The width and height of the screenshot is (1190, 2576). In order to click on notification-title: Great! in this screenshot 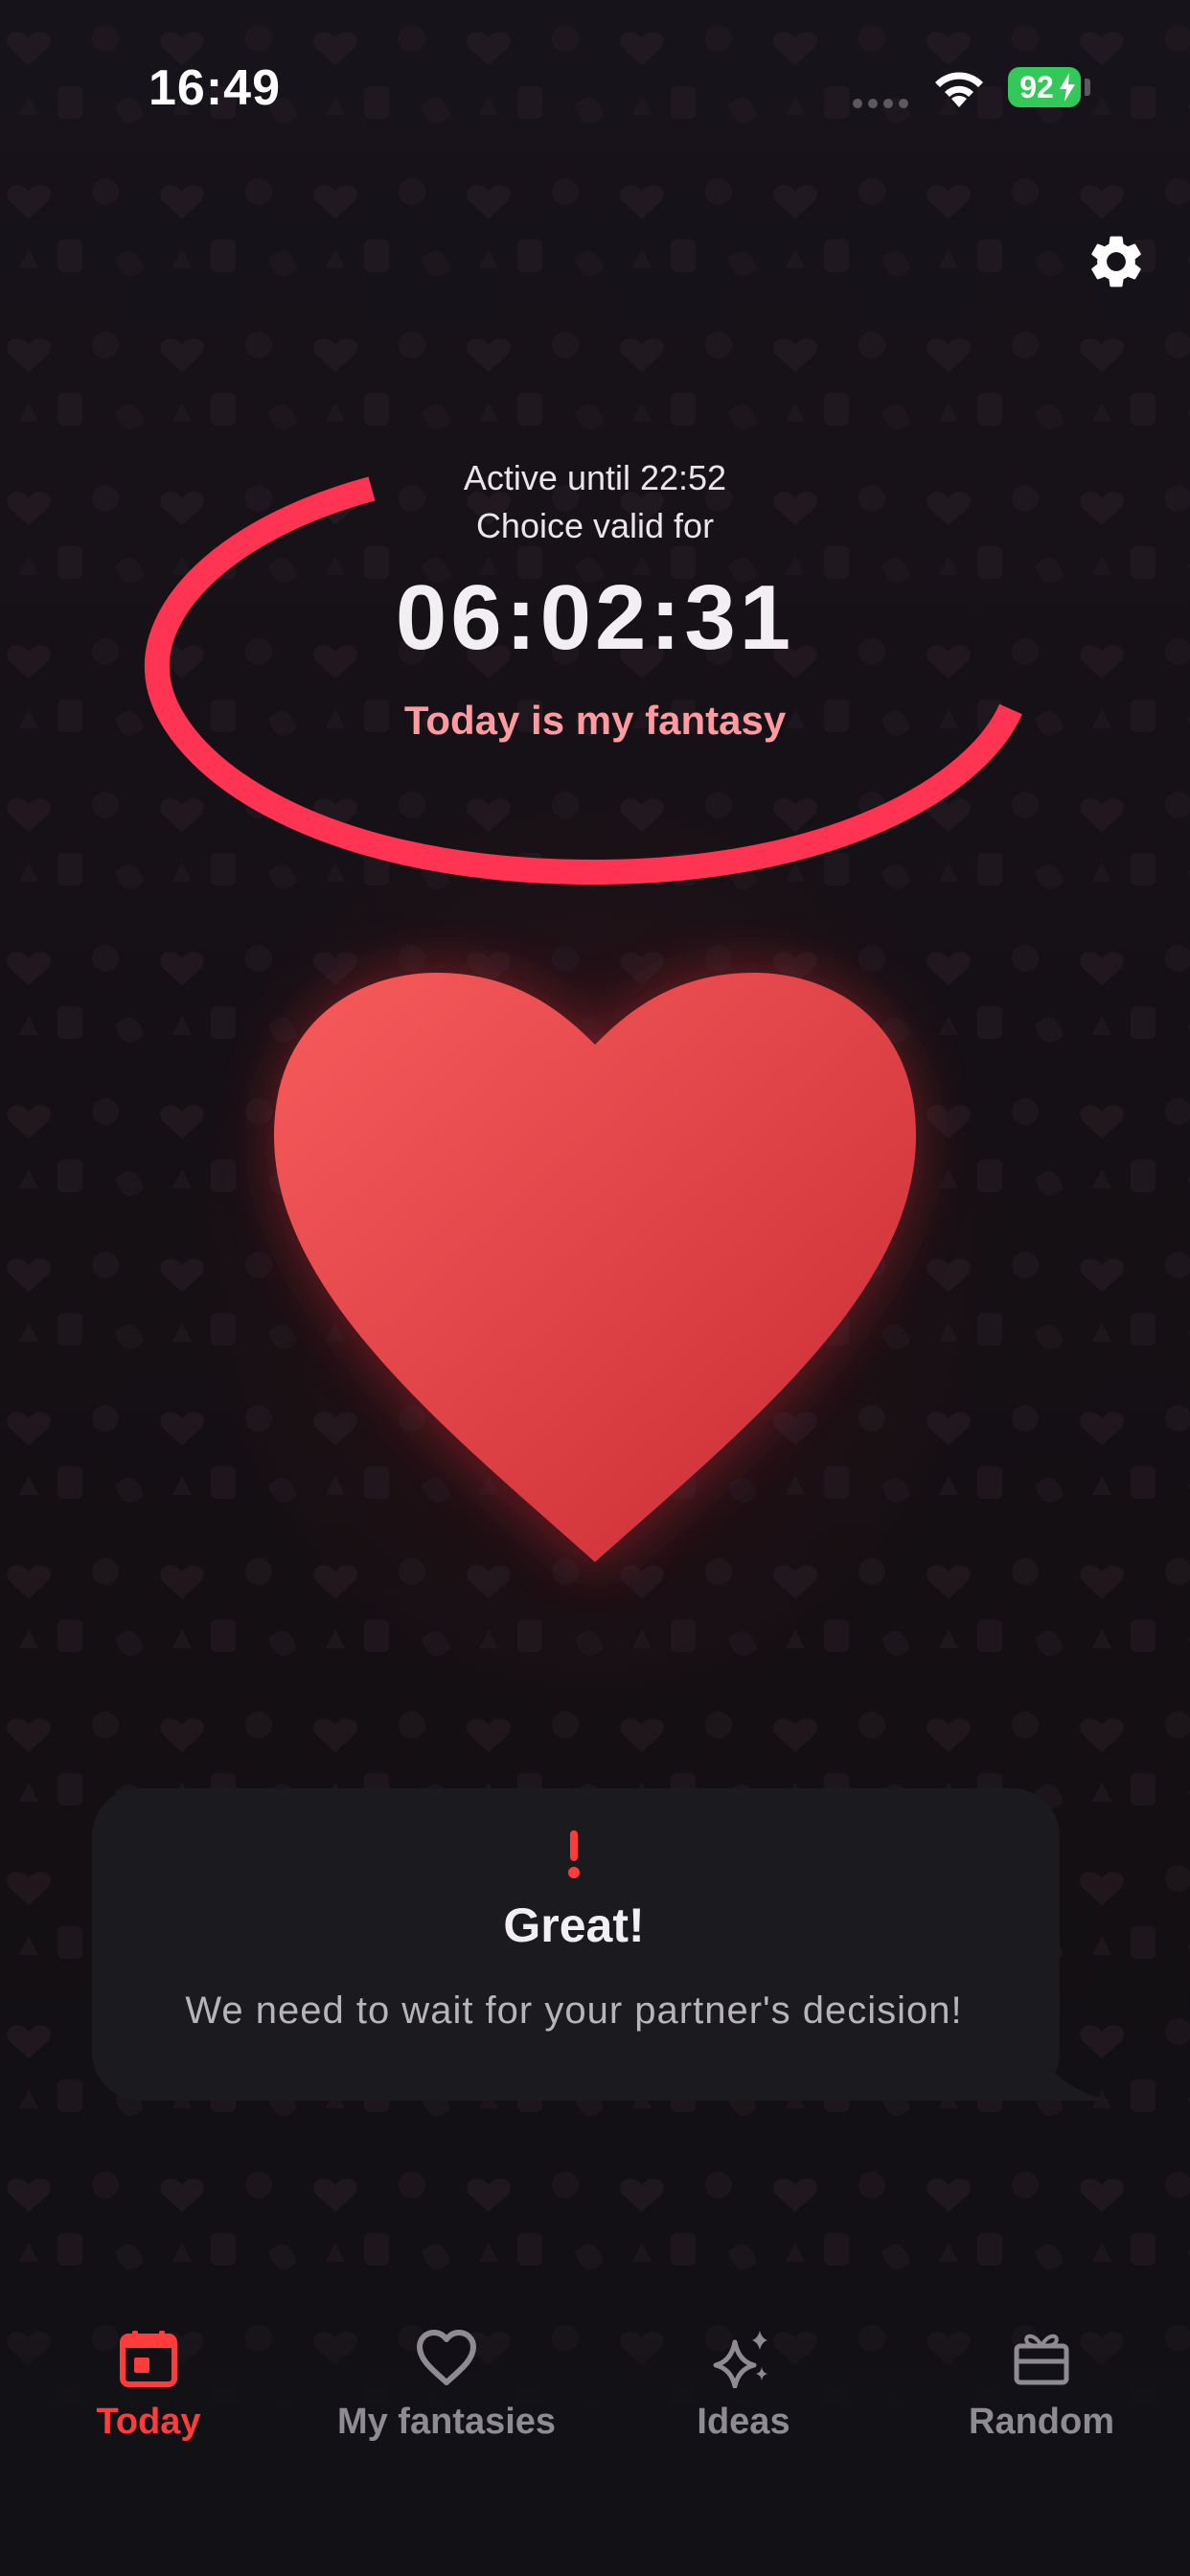, I will do `click(574, 1925)`.